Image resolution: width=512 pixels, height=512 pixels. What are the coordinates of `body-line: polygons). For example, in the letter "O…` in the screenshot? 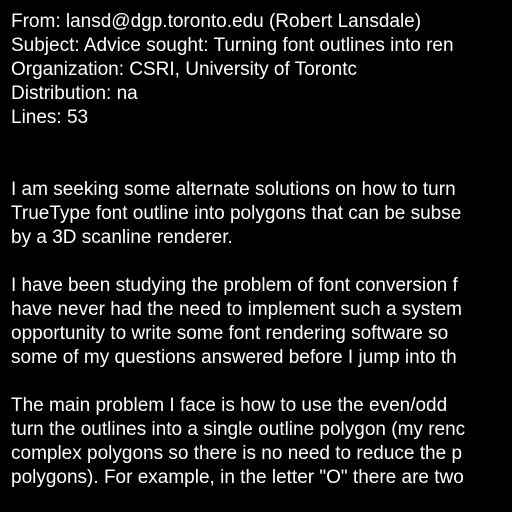 It's located at (237, 477).